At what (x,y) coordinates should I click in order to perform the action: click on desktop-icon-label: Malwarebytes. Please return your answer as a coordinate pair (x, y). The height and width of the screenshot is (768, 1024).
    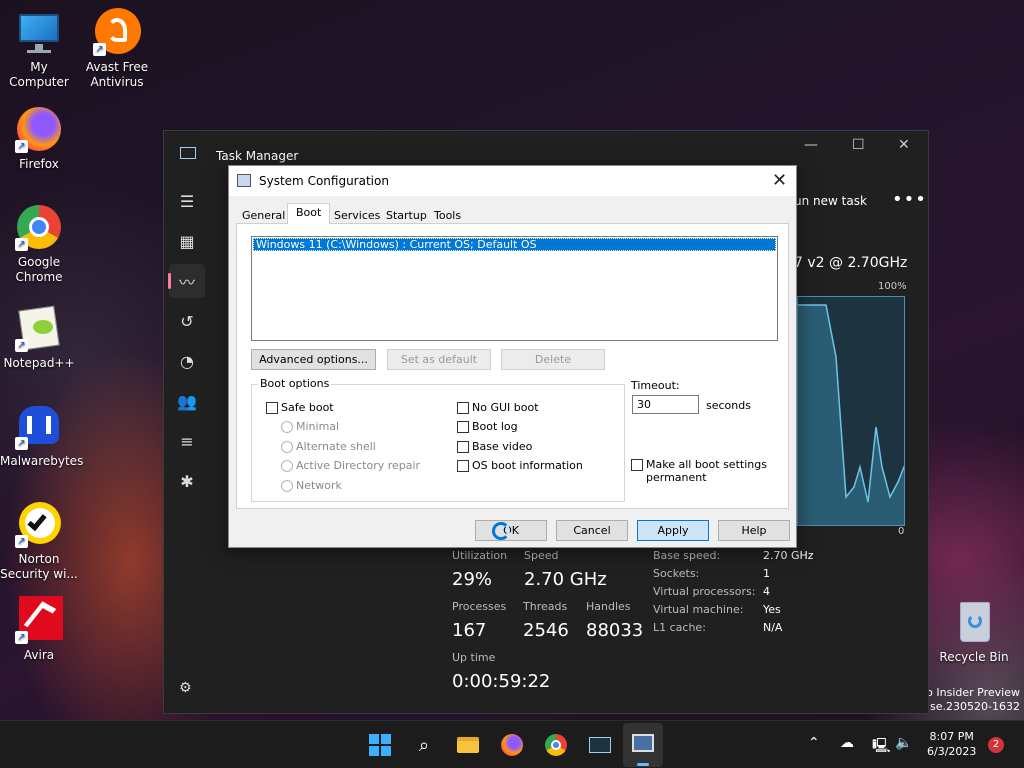
    Looking at the image, I should click on (42, 461).